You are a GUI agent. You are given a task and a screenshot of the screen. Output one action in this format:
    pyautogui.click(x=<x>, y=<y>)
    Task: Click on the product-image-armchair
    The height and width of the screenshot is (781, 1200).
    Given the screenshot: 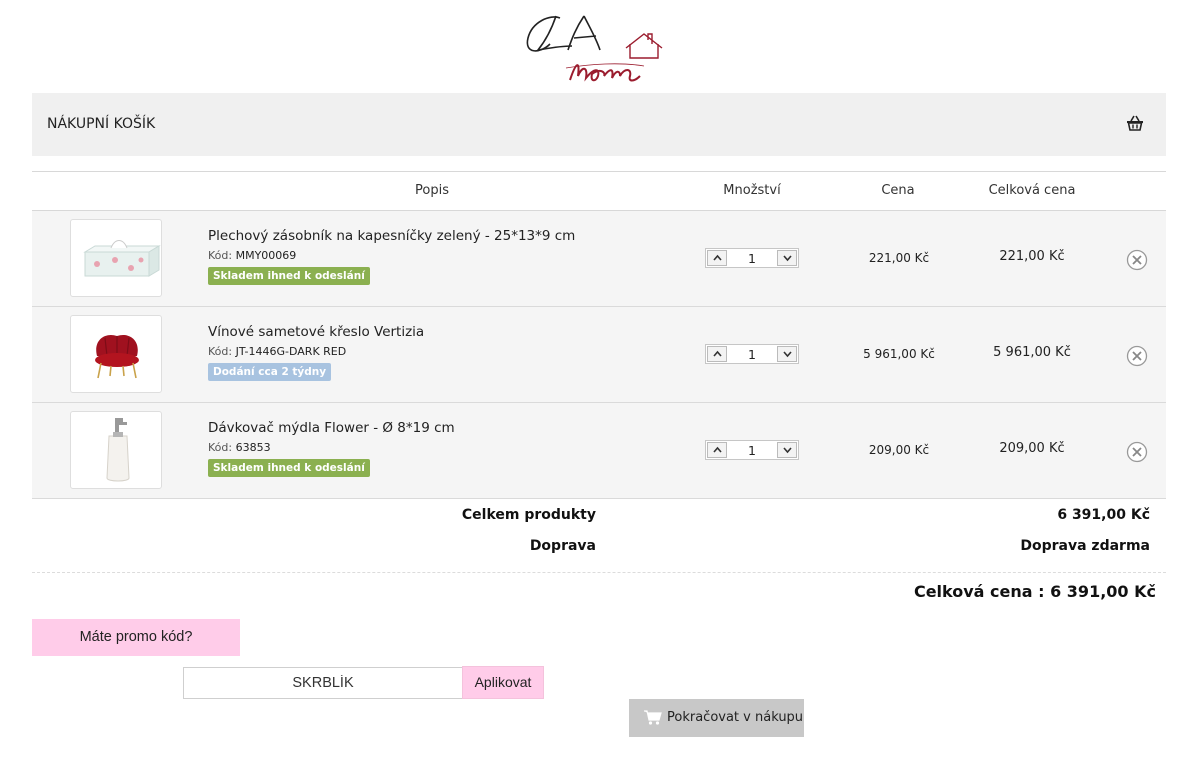 What is the action you would take?
    pyautogui.click(x=116, y=354)
    